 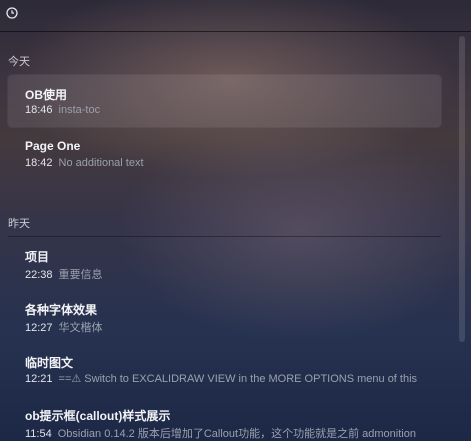 I want to click on section-label-yesterday: 昨天, so click(x=19, y=224).